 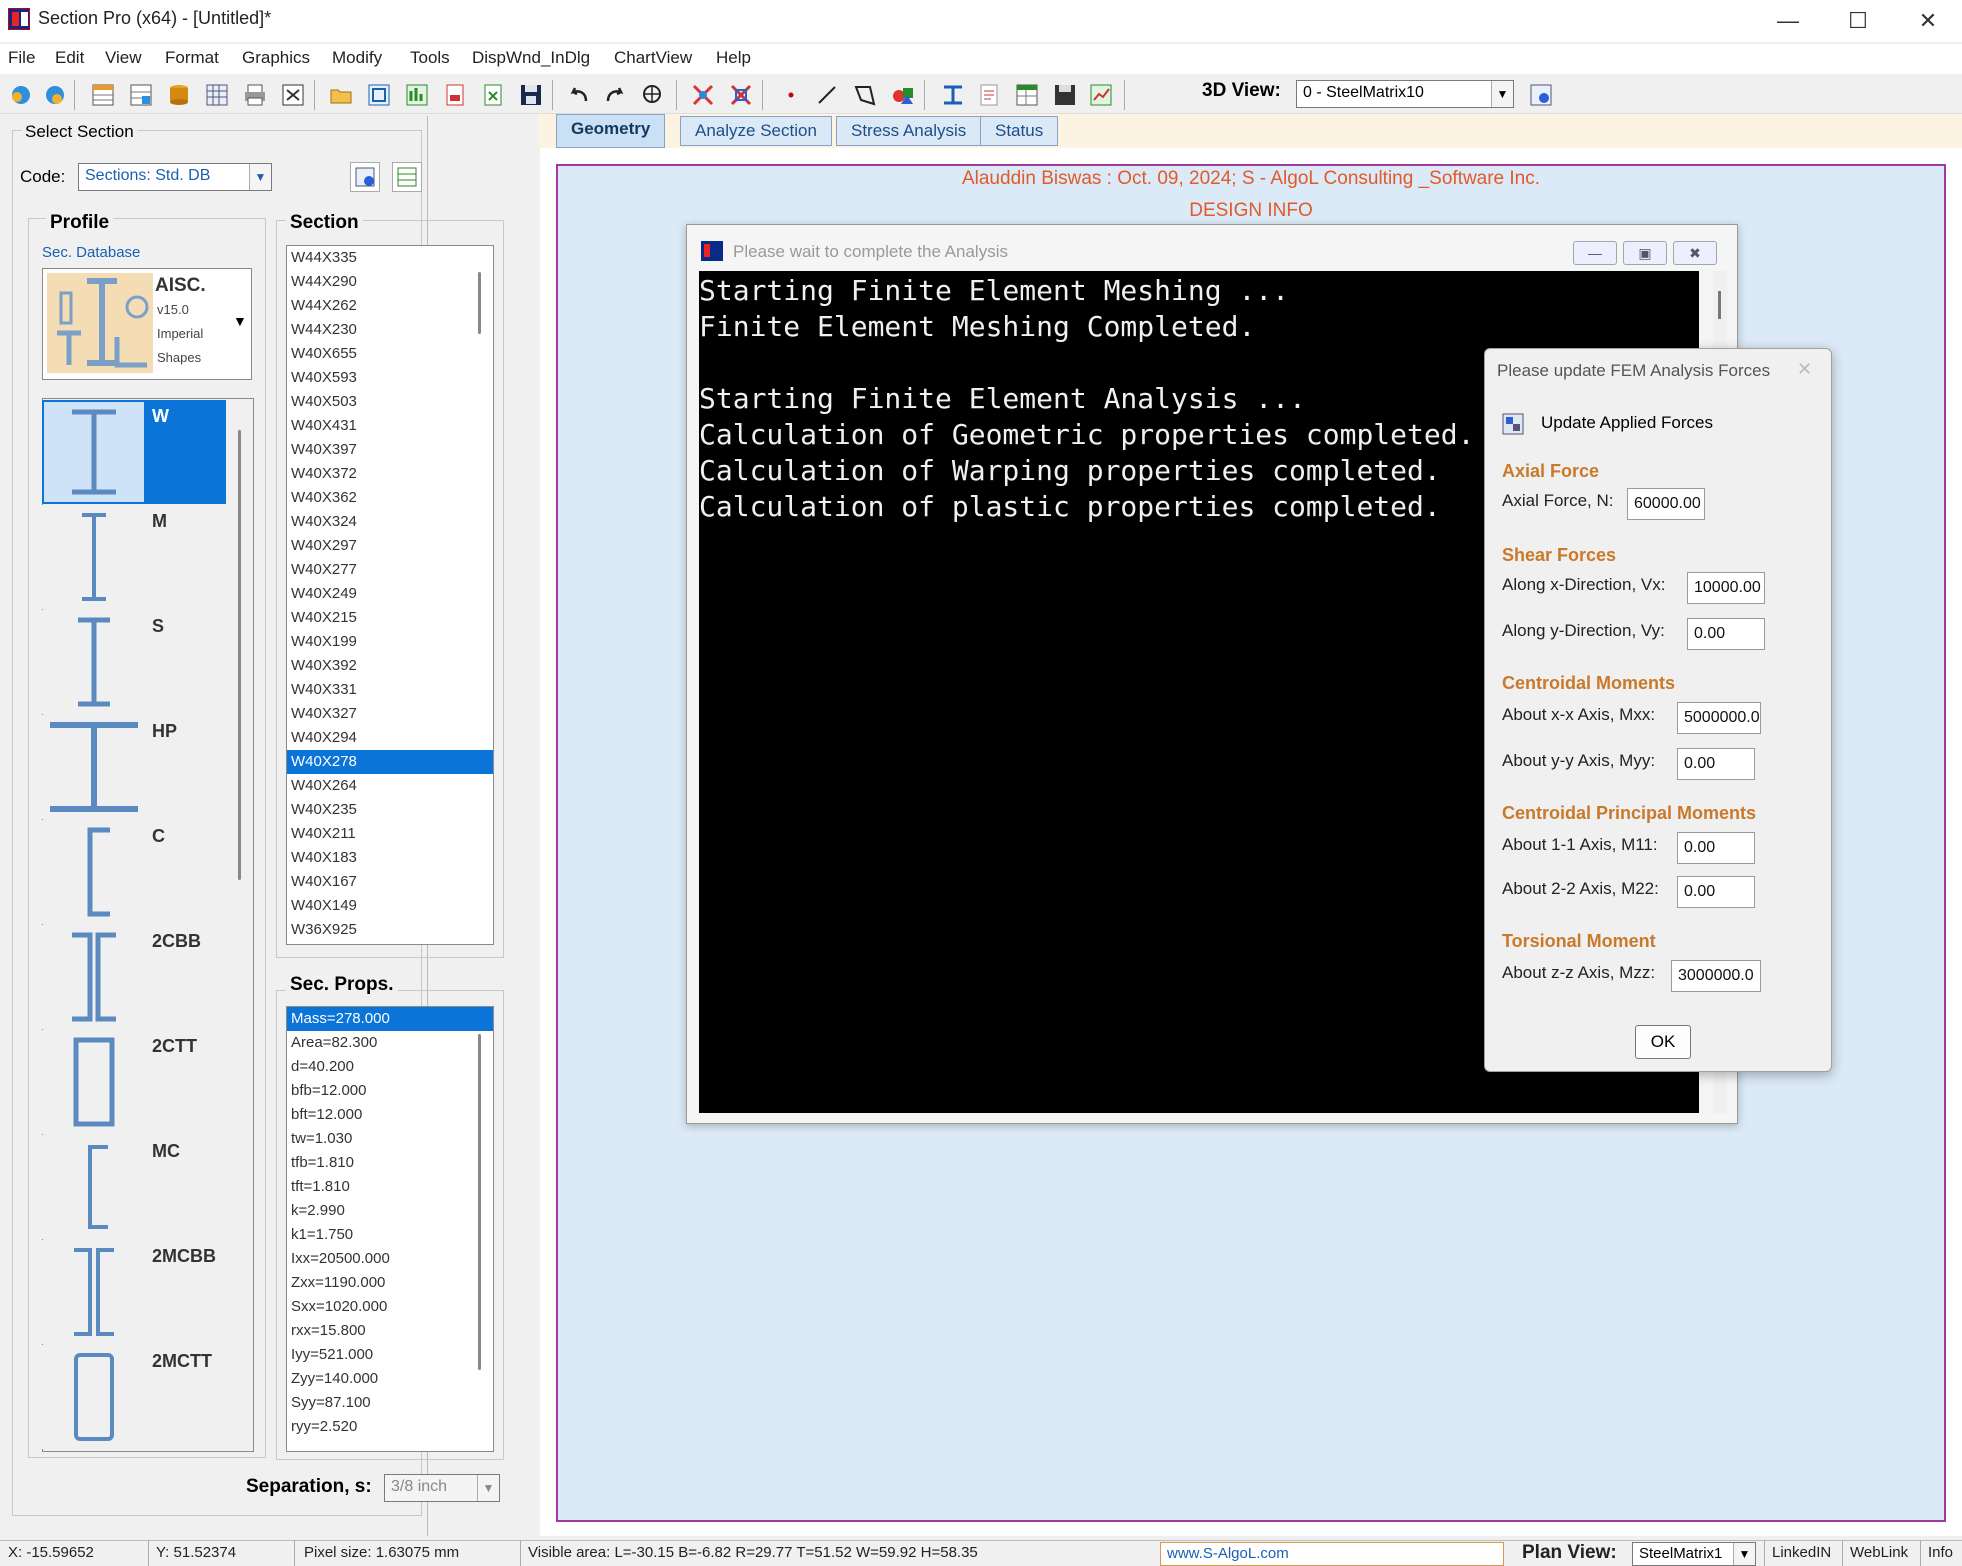 What do you see at coordinates (390, 906) in the screenshot?
I see `section-row: W40X149` at bounding box center [390, 906].